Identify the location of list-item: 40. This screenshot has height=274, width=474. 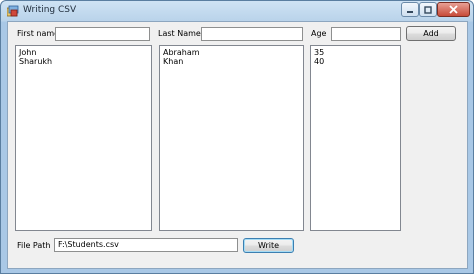
(355, 61).